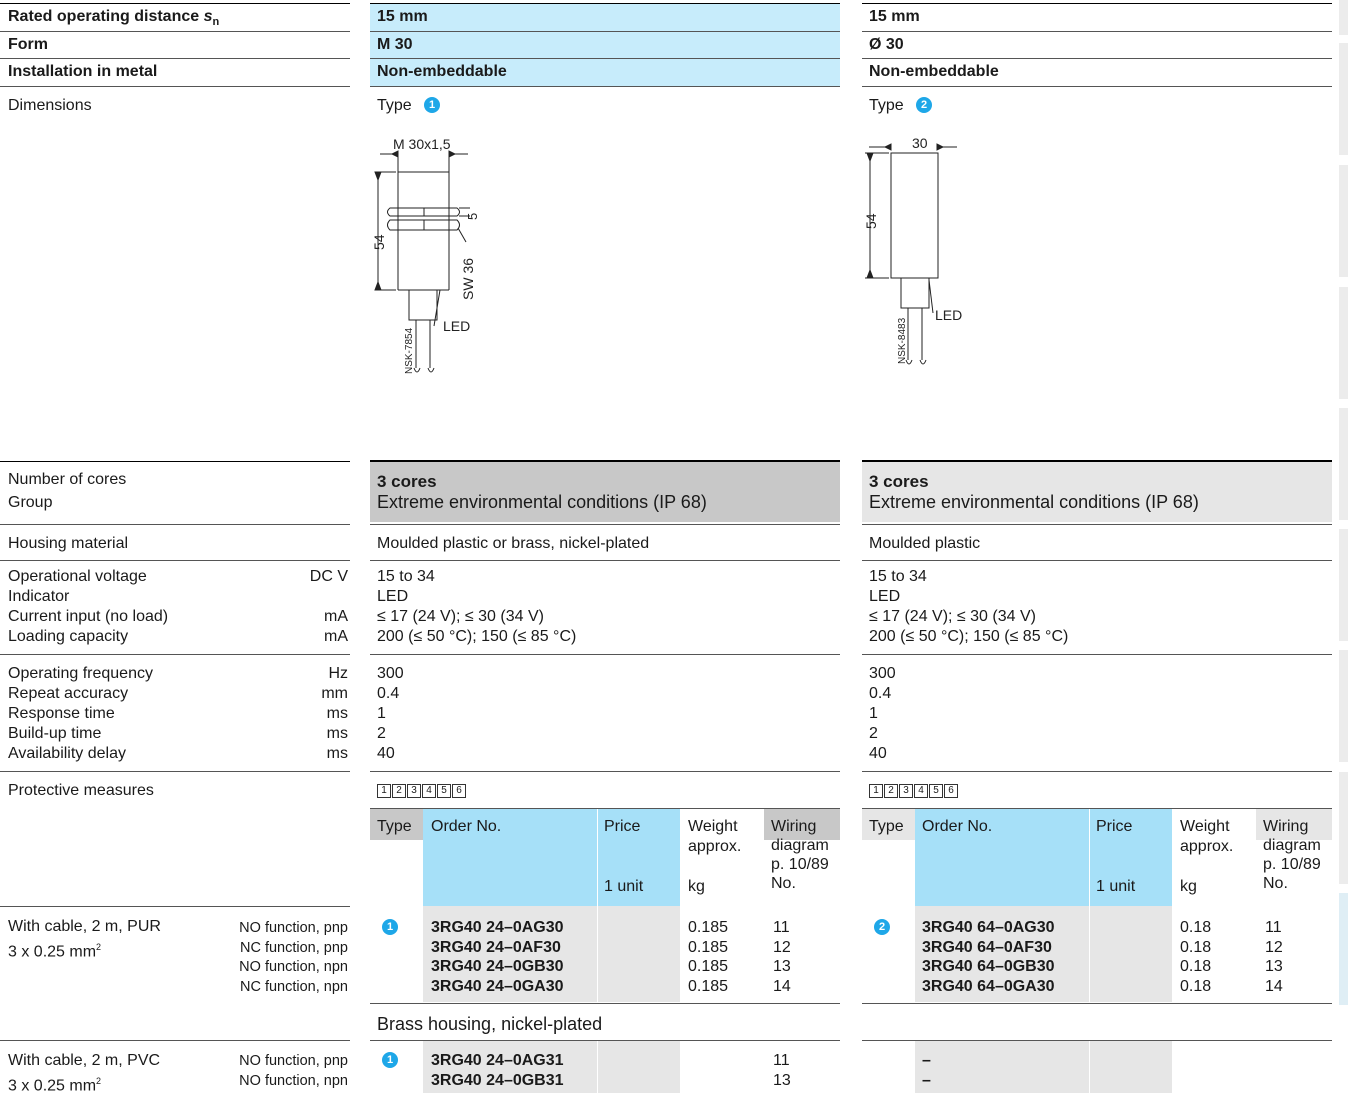 This screenshot has height=1096, width=1348. Describe the element at coordinates (477, 636) in the screenshot. I see `spec-value: 200 (≤ 50 °C); 150 (≤ 85 °C)` at that location.